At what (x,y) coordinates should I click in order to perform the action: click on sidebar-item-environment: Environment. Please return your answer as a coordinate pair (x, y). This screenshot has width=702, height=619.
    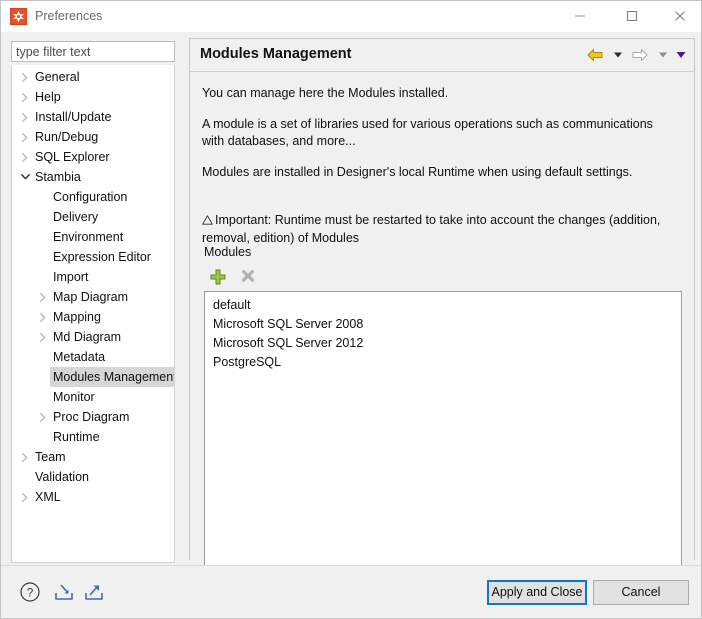
    Looking at the image, I should click on (93, 237).